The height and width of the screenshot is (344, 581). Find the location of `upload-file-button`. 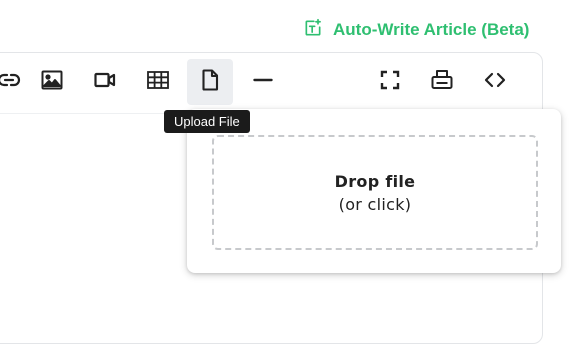

upload-file-button is located at coordinates (210, 82).